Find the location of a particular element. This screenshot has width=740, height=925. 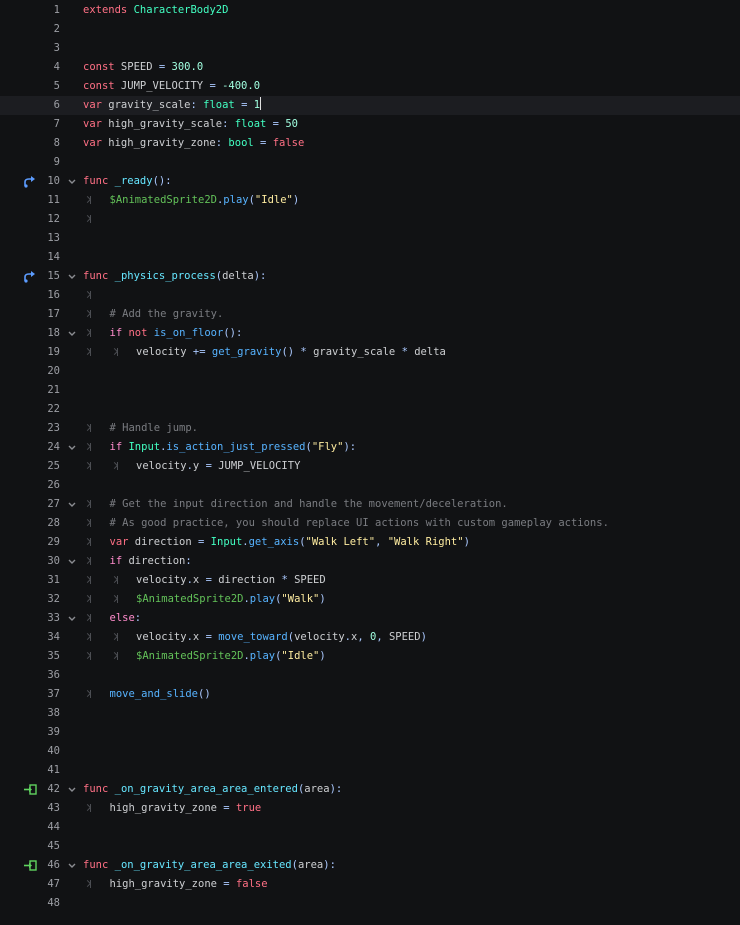

code-line: 47 high_gravity_zone = false is located at coordinates (370, 884).